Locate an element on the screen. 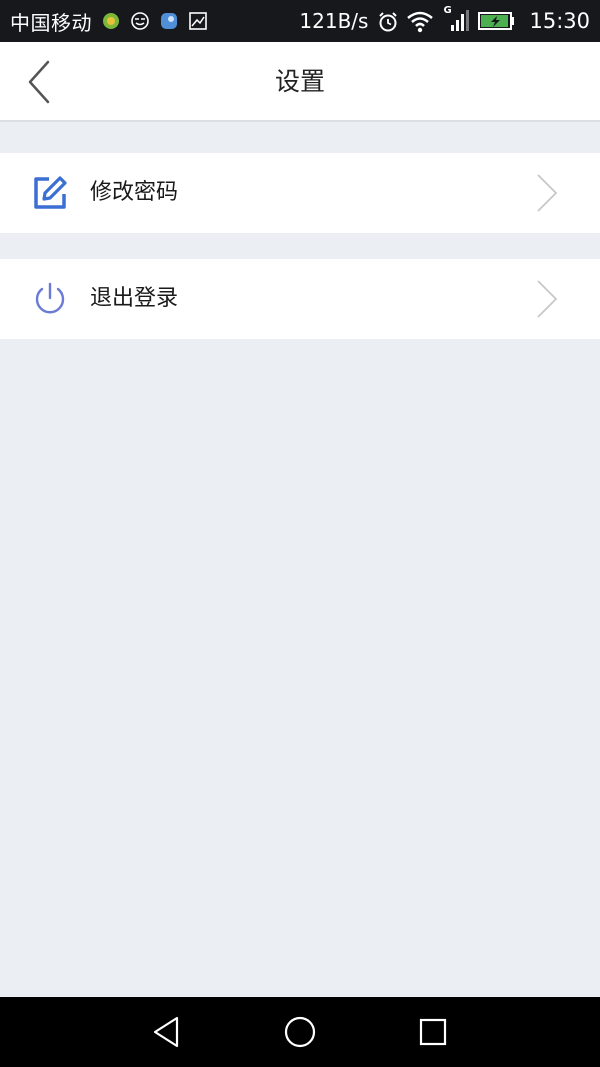  navigation-bar is located at coordinates (300, 1032).